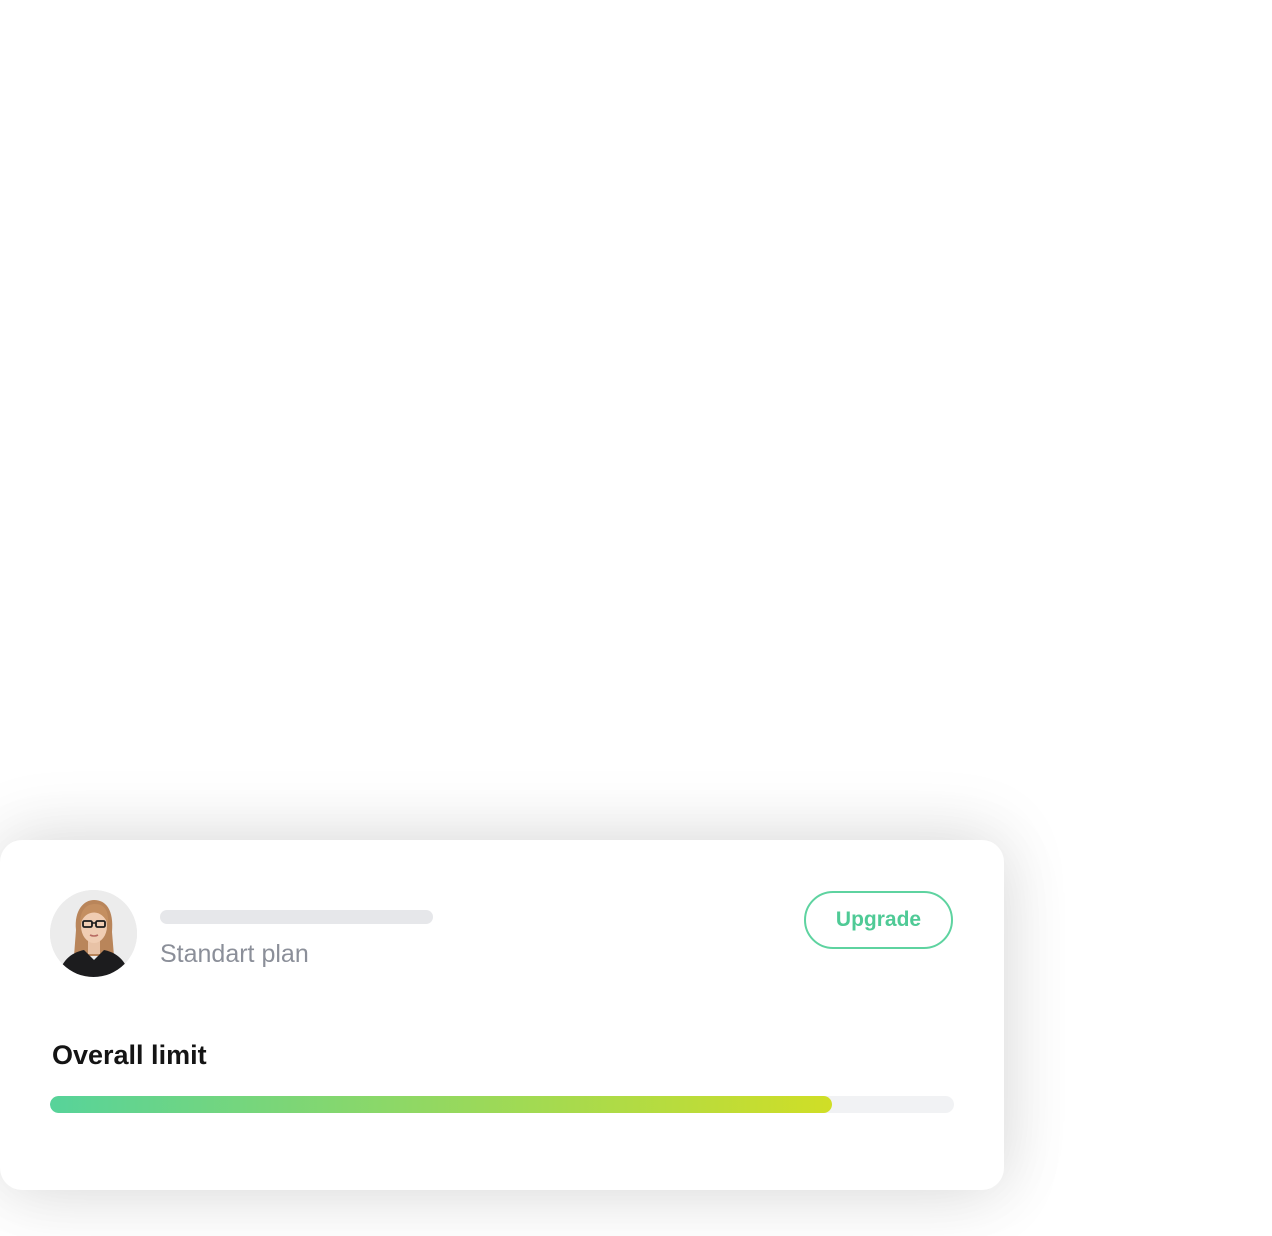  Describe the element at coordinates (234, 954) in the screenshot. I see `plan-label: Standart plan` at that location.